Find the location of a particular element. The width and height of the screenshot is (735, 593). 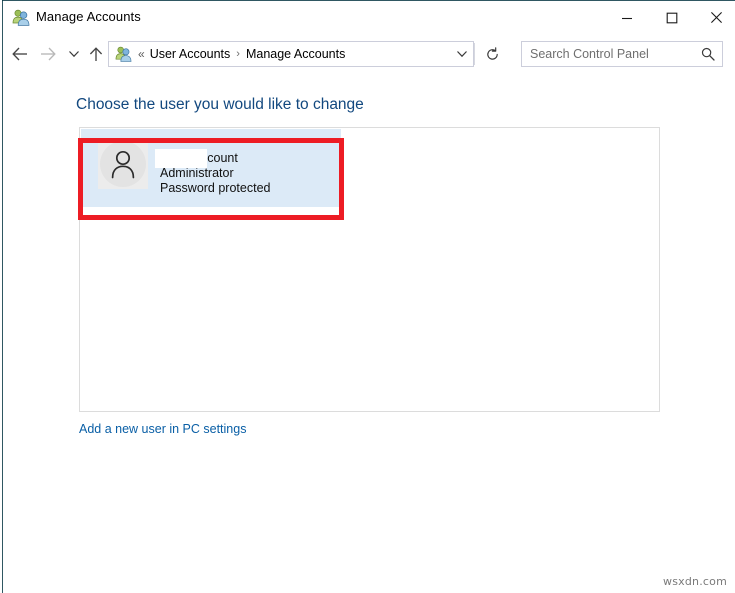

person-silhouette-icon is located at coordinates (123, 164).